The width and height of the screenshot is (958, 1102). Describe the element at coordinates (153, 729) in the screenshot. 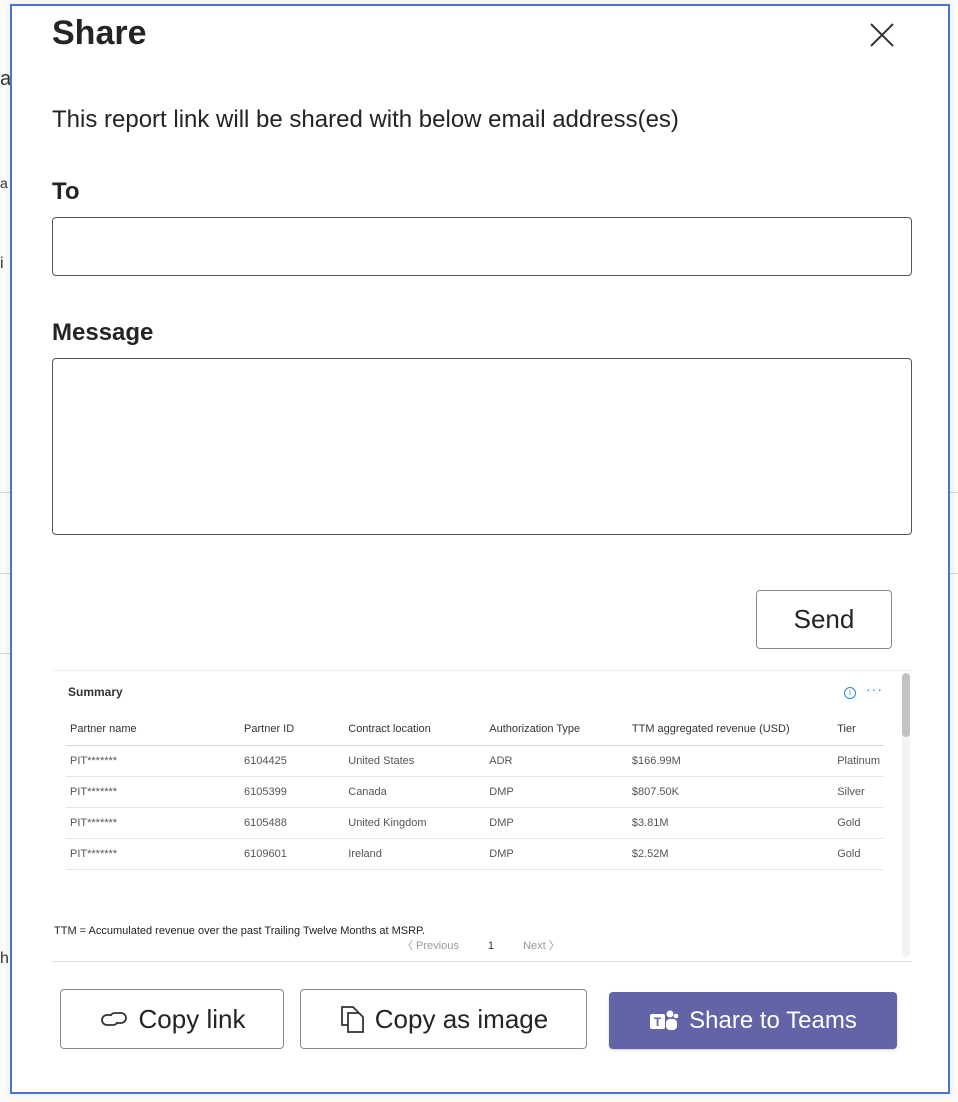

I see `column-header: Partner name` at that location.